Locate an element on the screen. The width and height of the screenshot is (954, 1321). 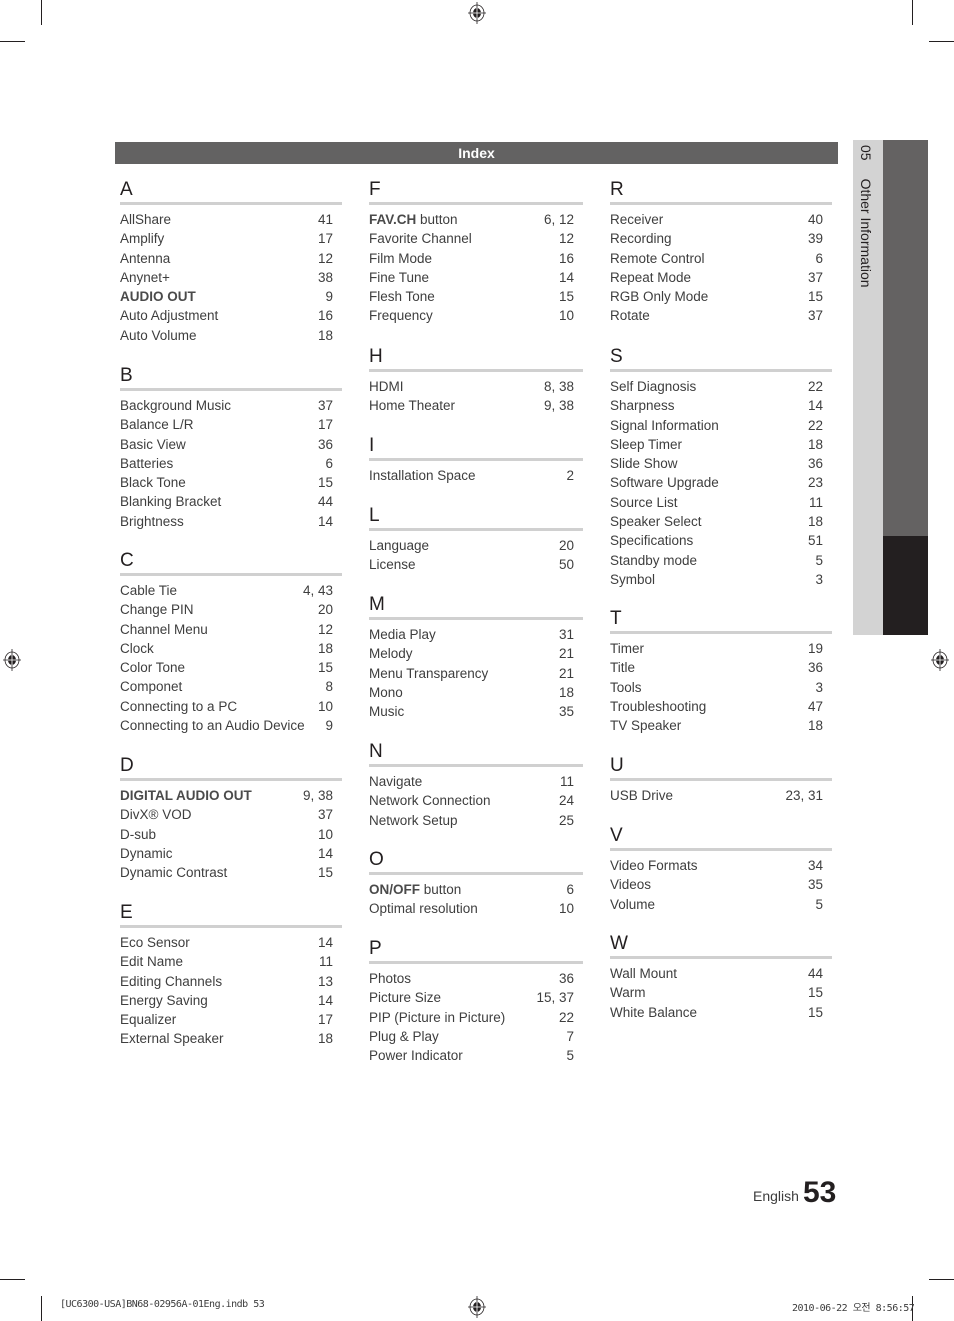
entry-term: Background Music is located at coordinates (175, 405).